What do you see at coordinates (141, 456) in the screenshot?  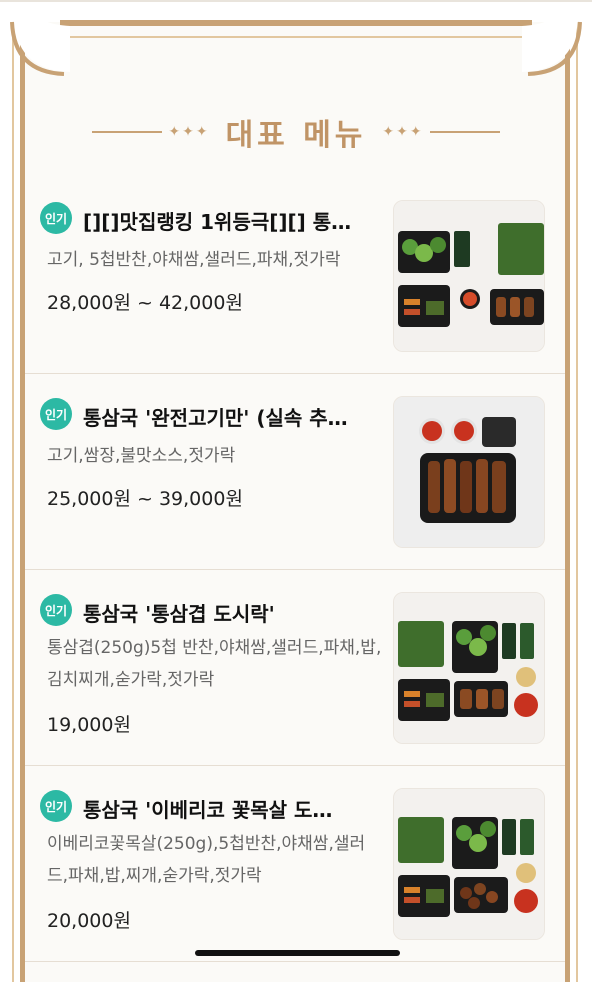 I see `menu-description: 고기,쌈장,불맛소스,젓가락` at bounding box center [141, 456].